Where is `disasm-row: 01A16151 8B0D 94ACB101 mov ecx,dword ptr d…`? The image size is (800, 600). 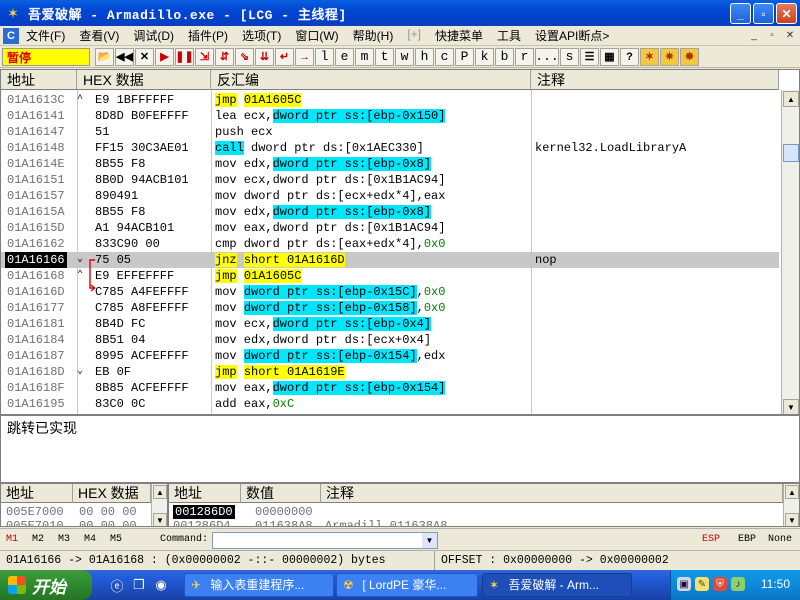
disasm-row: 01A16151 8B0D 94ACB101 mov ecx,dword ptr d… is located at coordinates (390, 180).